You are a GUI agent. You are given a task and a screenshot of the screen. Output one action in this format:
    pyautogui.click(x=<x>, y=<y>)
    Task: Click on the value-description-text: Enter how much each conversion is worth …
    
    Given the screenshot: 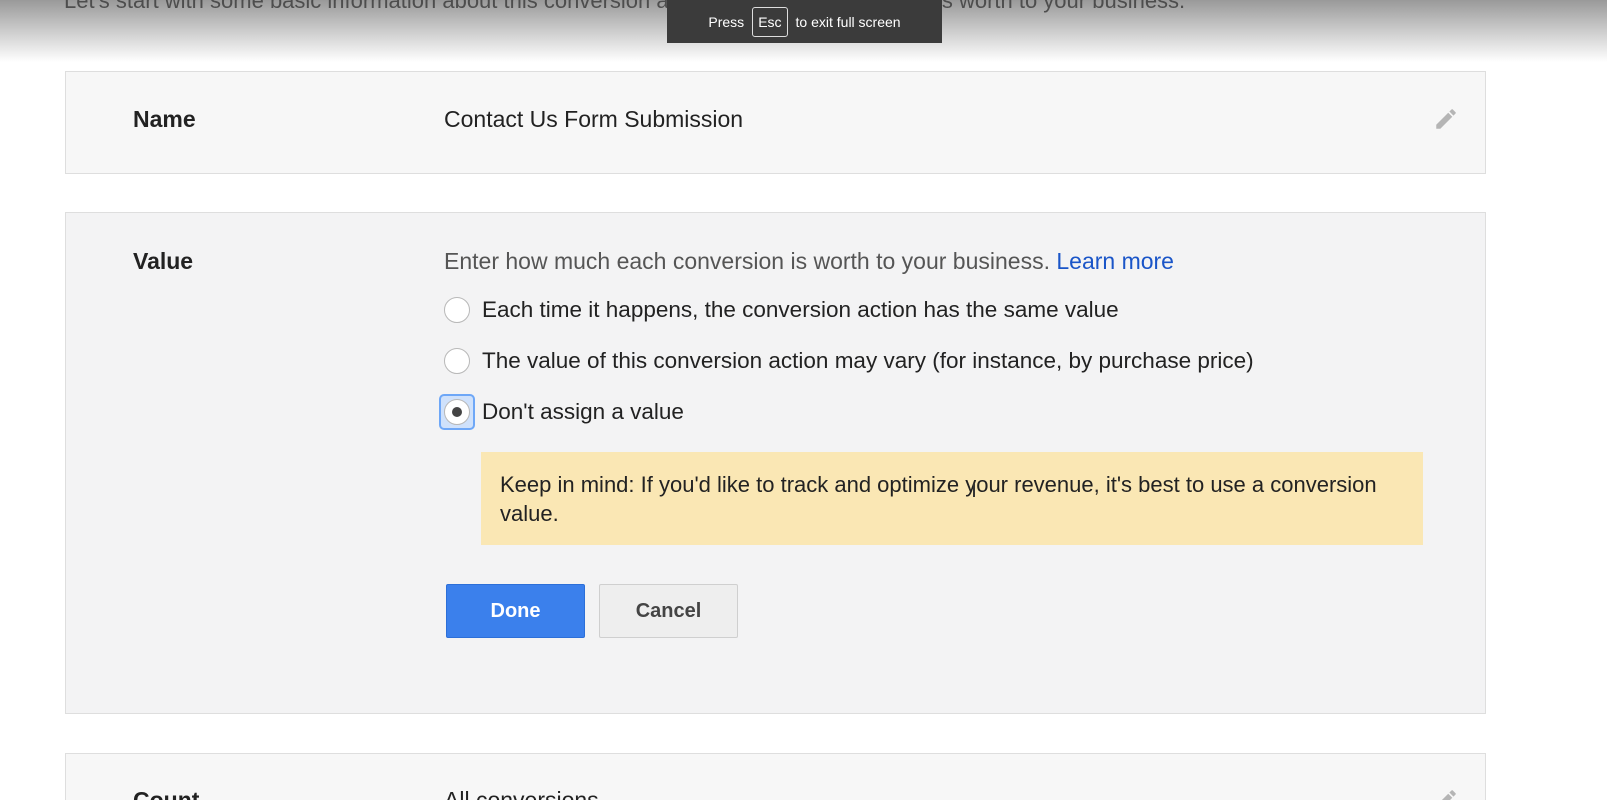 What is the action you would take?
    pyautogui.click(x=747, y=261)
    